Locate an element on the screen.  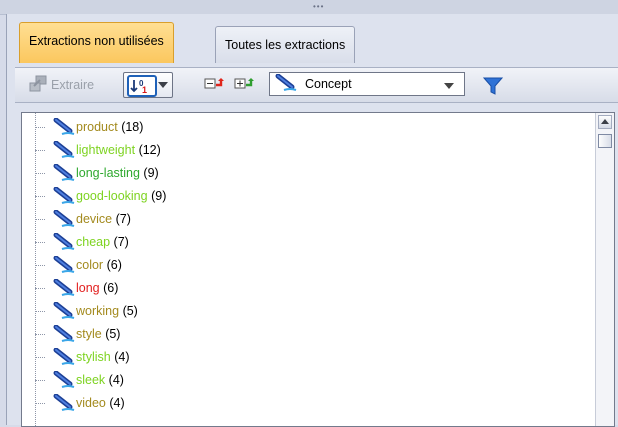
concept-term: stylish is located at coordinates (93, 357).